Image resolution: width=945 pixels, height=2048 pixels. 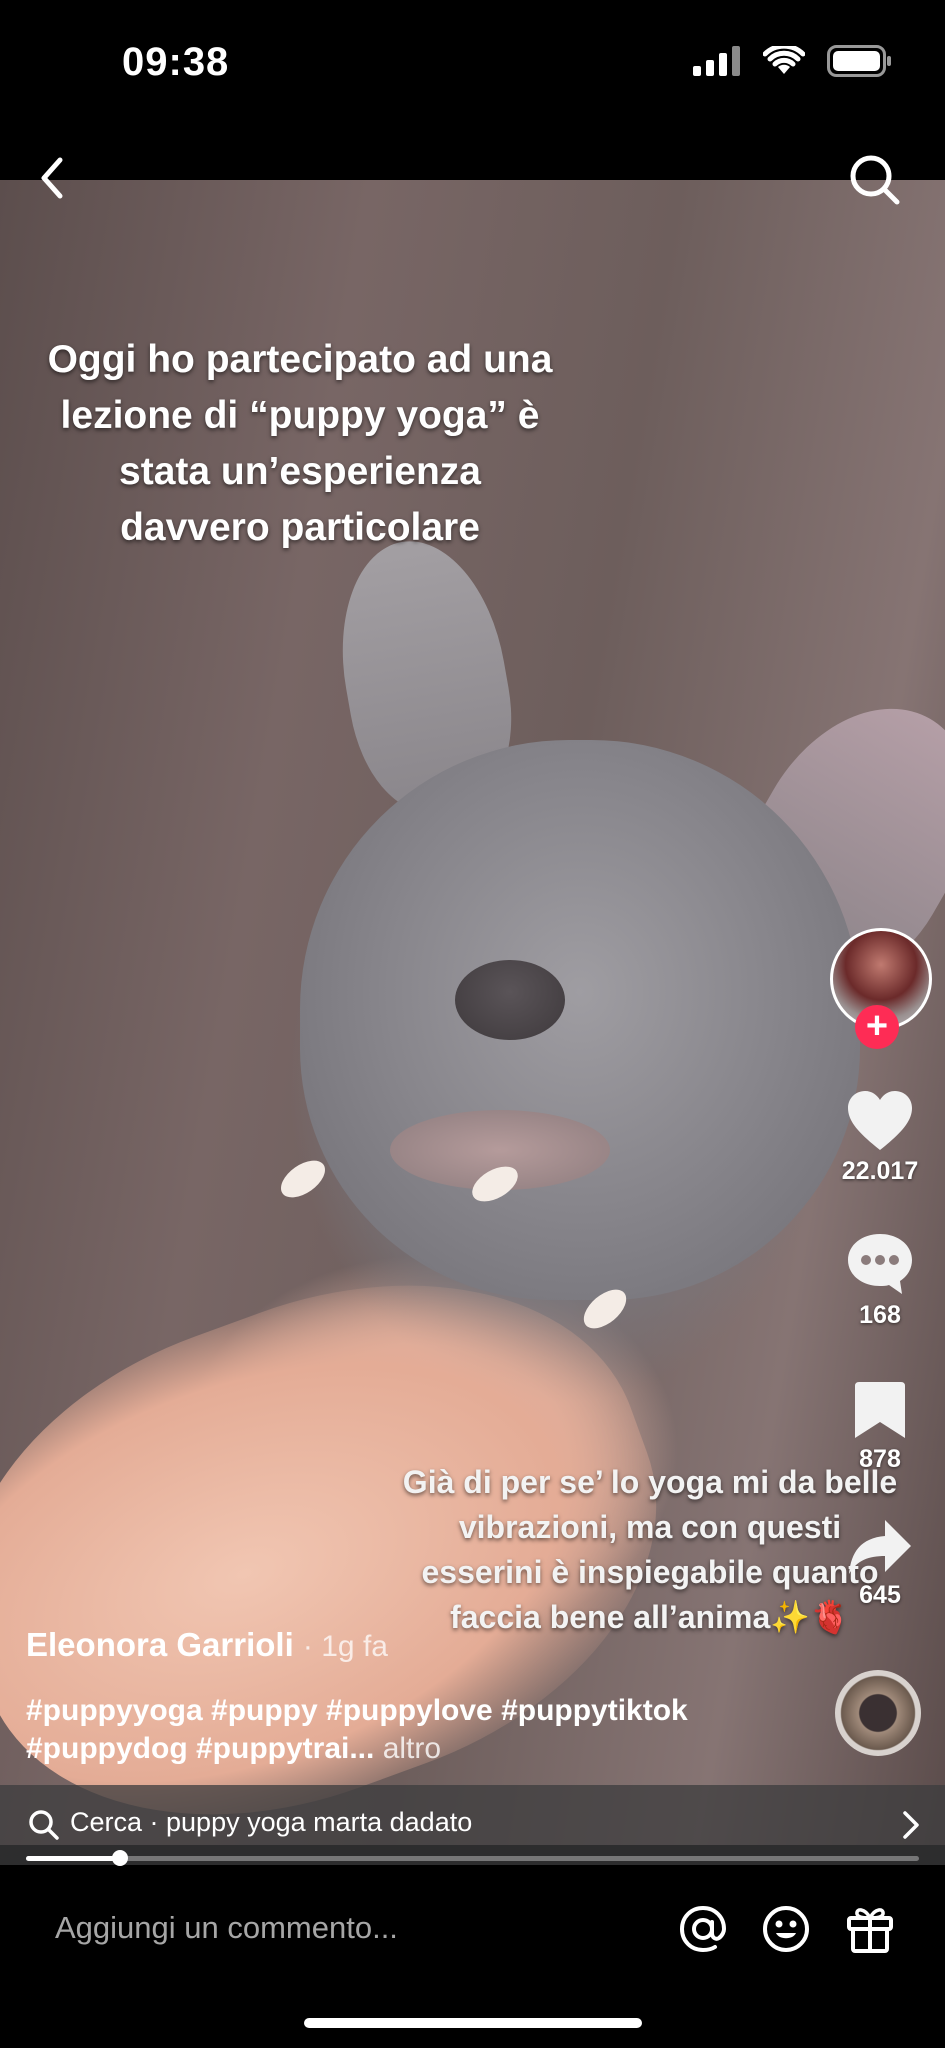 What do you see at coordinates (880, 1410) in the screenshot?
I see `bookmark-icon` at bounding box center [880, 1410].